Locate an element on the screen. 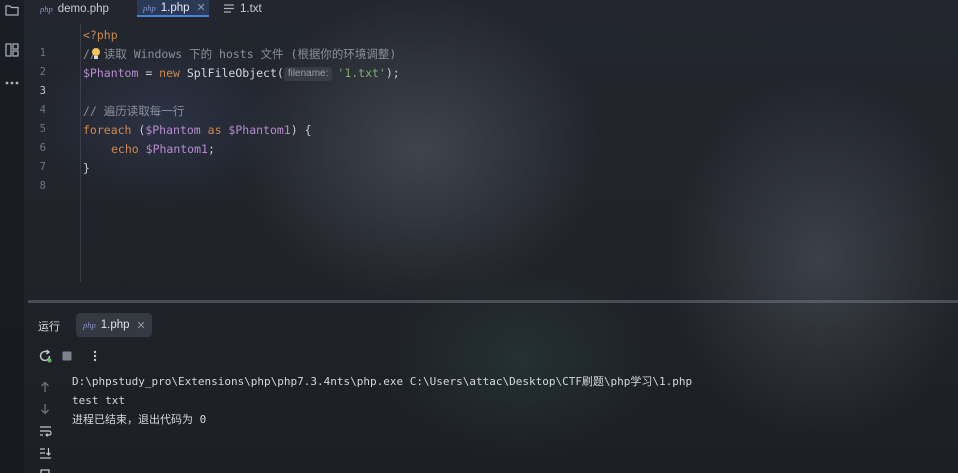 The height and width of the screenshot is (473, 958). keyword-new: new is located at coordinates (169, 73).